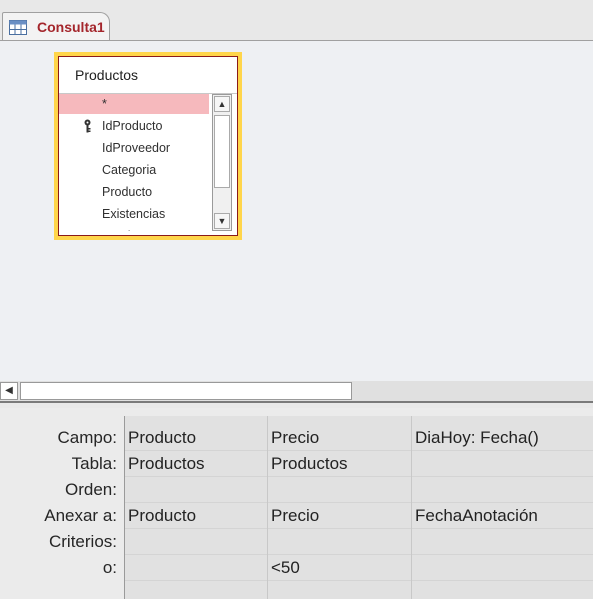 This screenshot has width=593, height=599. Describe the element at coordinates (339, 438) in the screenshot. I see `grid-cell-campo: Precio` at that location.